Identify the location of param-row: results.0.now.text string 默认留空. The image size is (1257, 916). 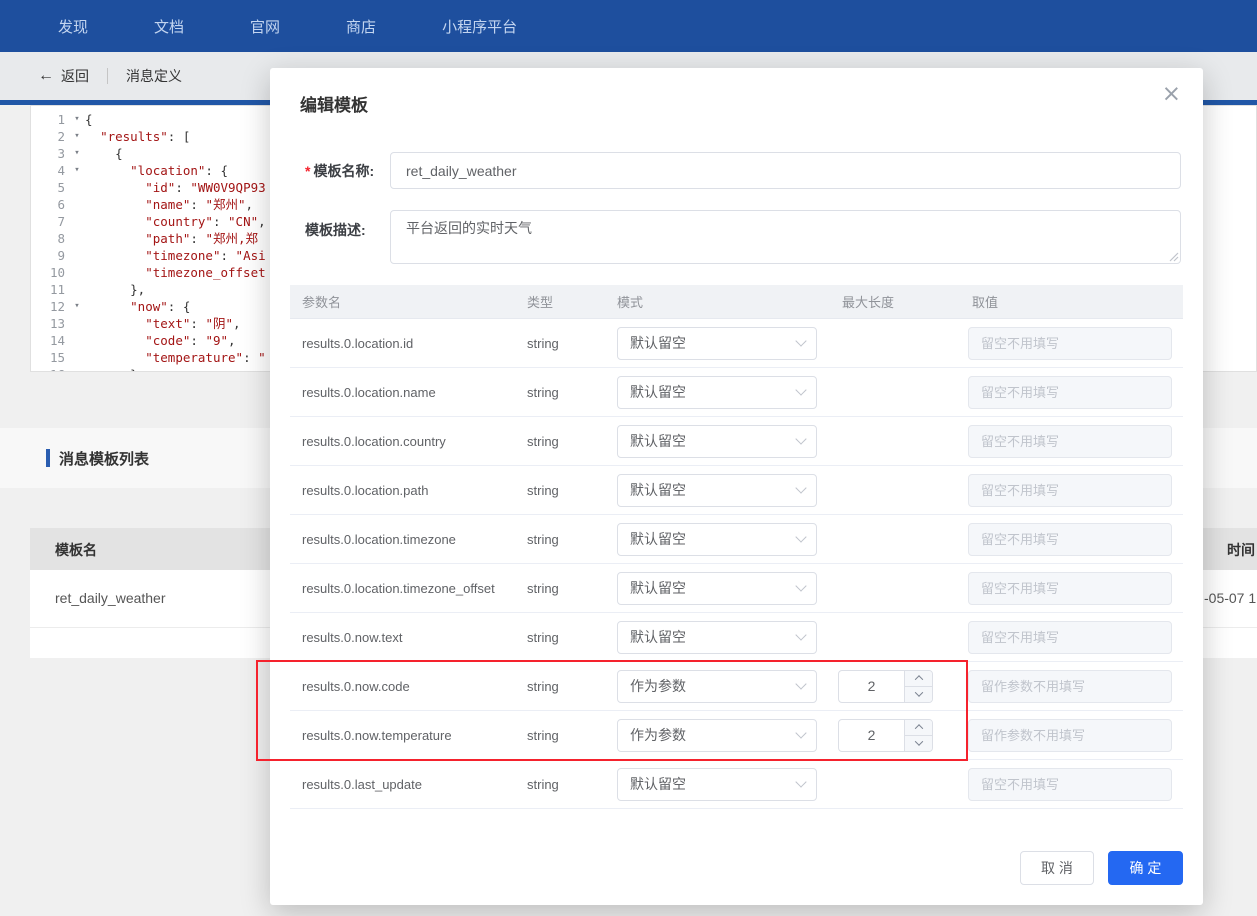
(736, 637).